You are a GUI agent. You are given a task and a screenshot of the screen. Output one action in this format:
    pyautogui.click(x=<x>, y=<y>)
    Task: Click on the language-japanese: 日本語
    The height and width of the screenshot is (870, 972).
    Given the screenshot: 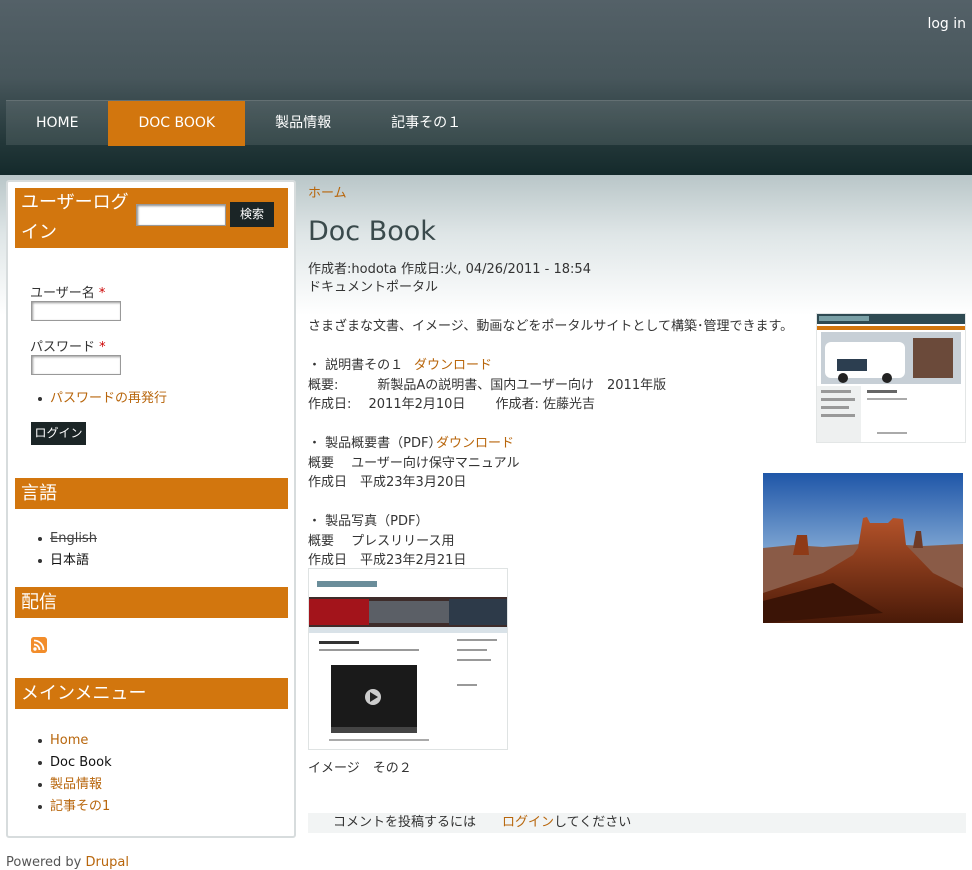 What is the action you would take?
    pyautogui.click(x=69, y=560)
    